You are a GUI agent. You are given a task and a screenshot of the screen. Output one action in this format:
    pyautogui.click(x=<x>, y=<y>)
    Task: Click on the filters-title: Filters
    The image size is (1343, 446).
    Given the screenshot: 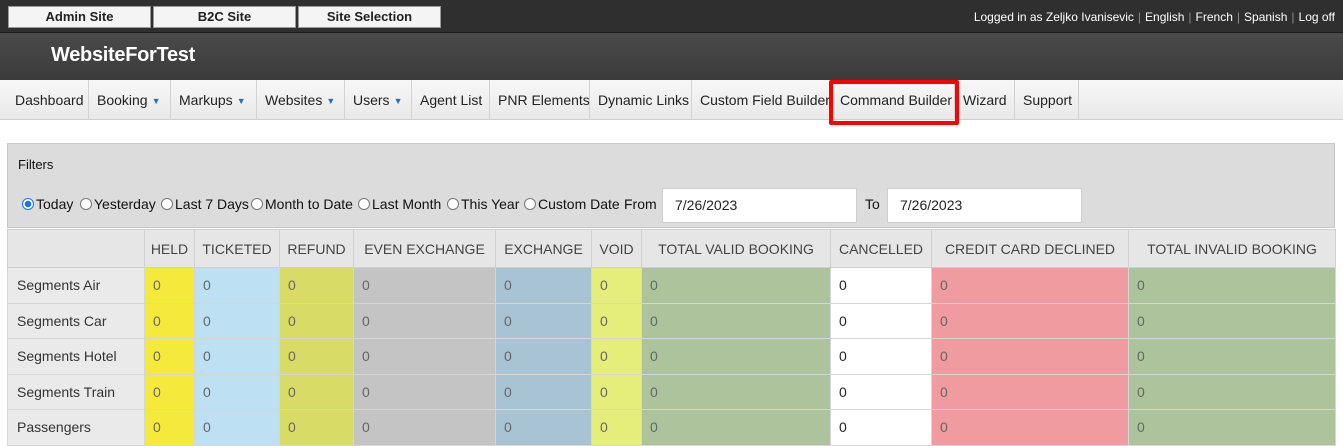 What is the action you would take?
    pyautogui.click(x=36, y=164)
    